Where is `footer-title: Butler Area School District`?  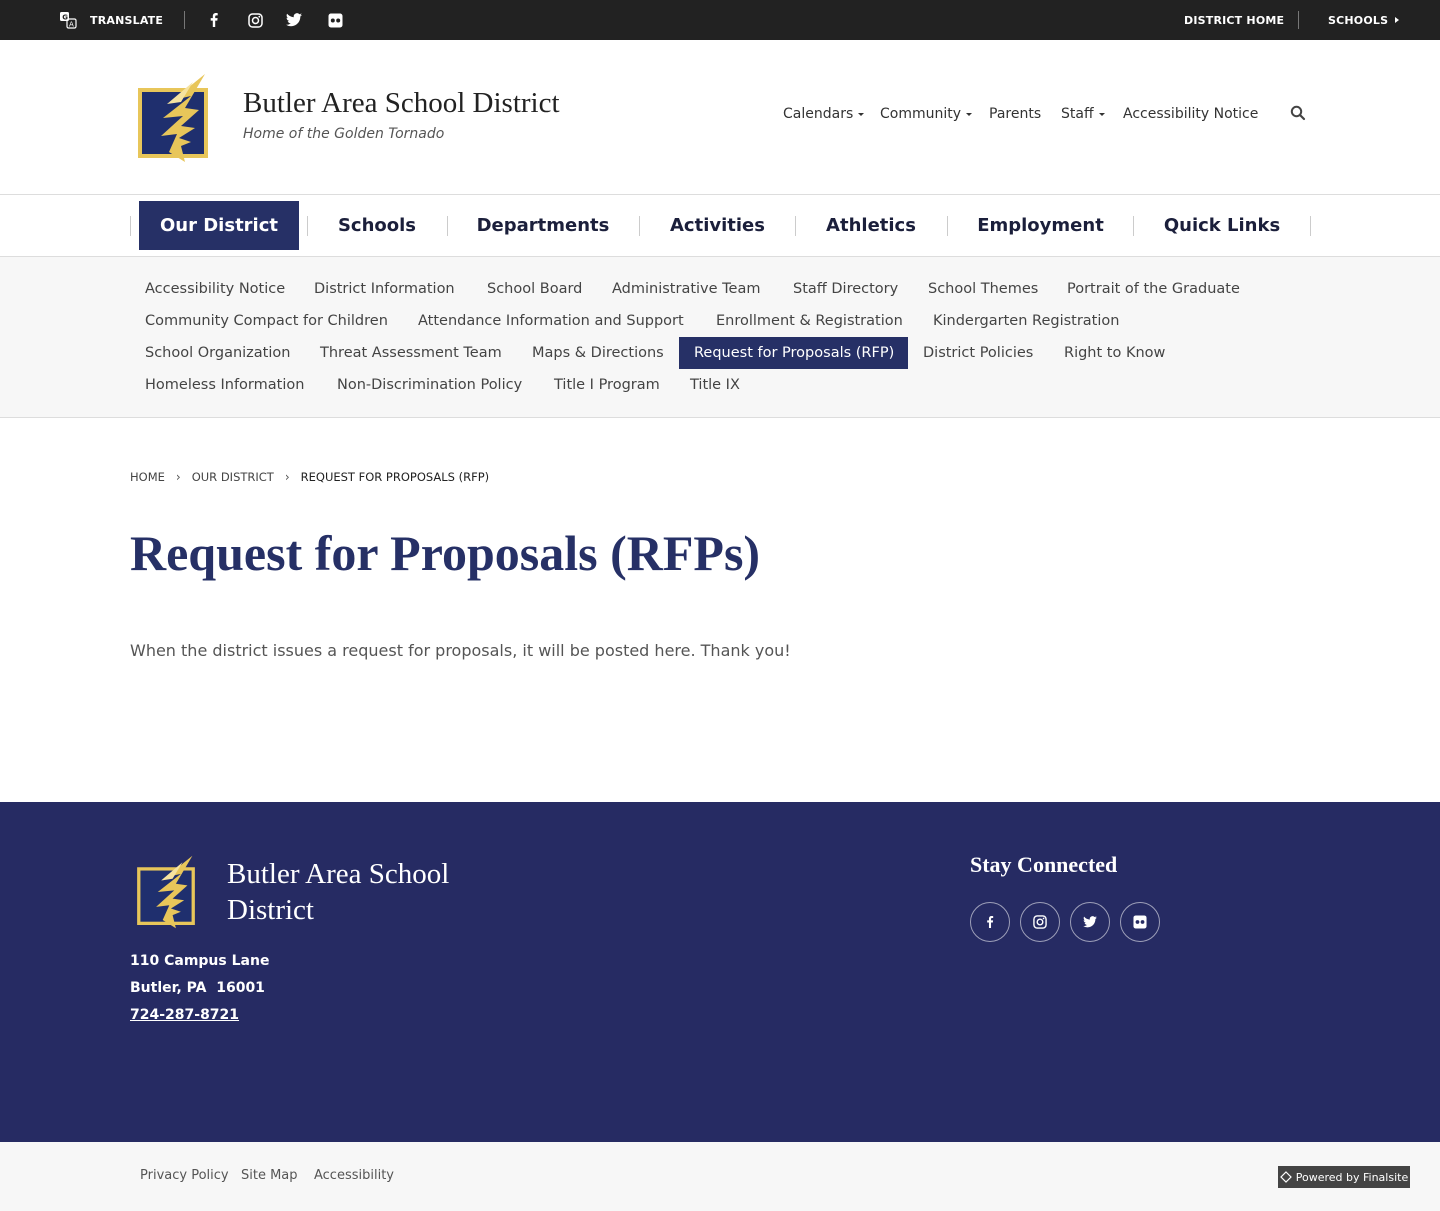 footer-title: Butler Area School District is located at coordinates (338, 892).